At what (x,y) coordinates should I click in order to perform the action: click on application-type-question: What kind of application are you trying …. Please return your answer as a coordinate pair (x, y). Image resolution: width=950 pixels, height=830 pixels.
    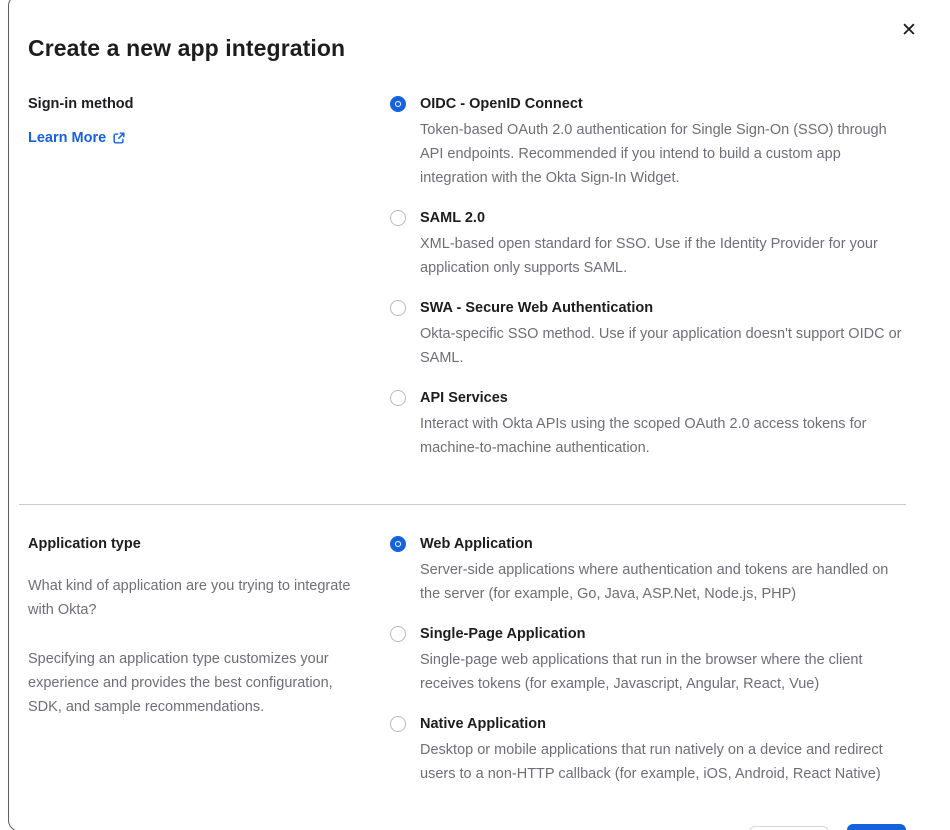
    Looking at the image, I should click on (189, 598).